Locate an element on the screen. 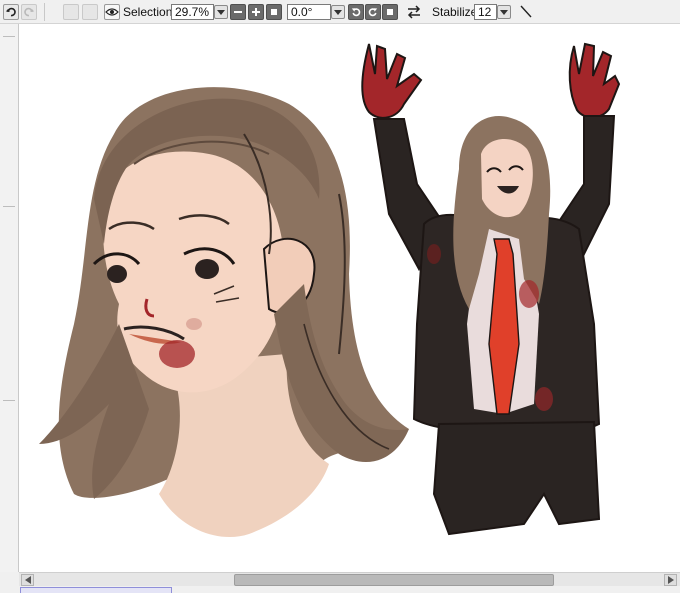 The height and width of the screenshot is (593, 680). zoom-in-button is located at coordinates (256, 12).